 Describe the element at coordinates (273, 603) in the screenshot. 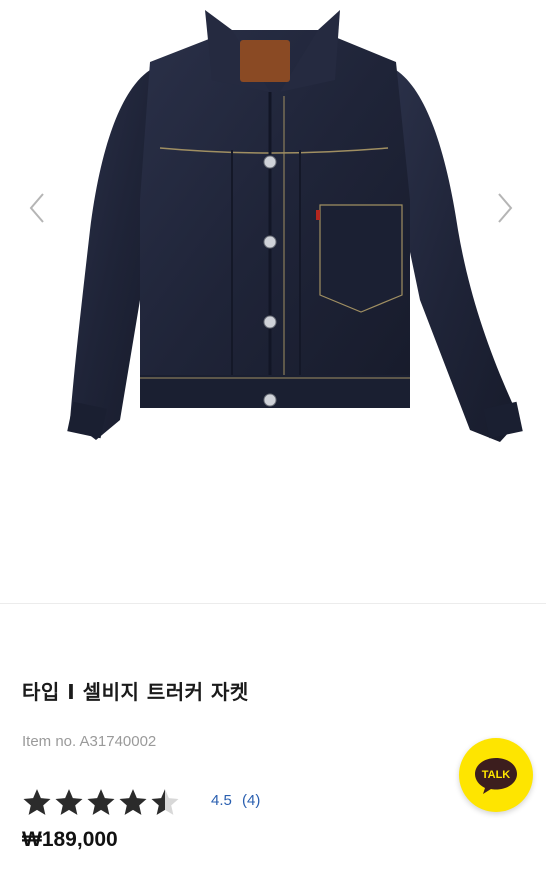

I see `divider` at that location.